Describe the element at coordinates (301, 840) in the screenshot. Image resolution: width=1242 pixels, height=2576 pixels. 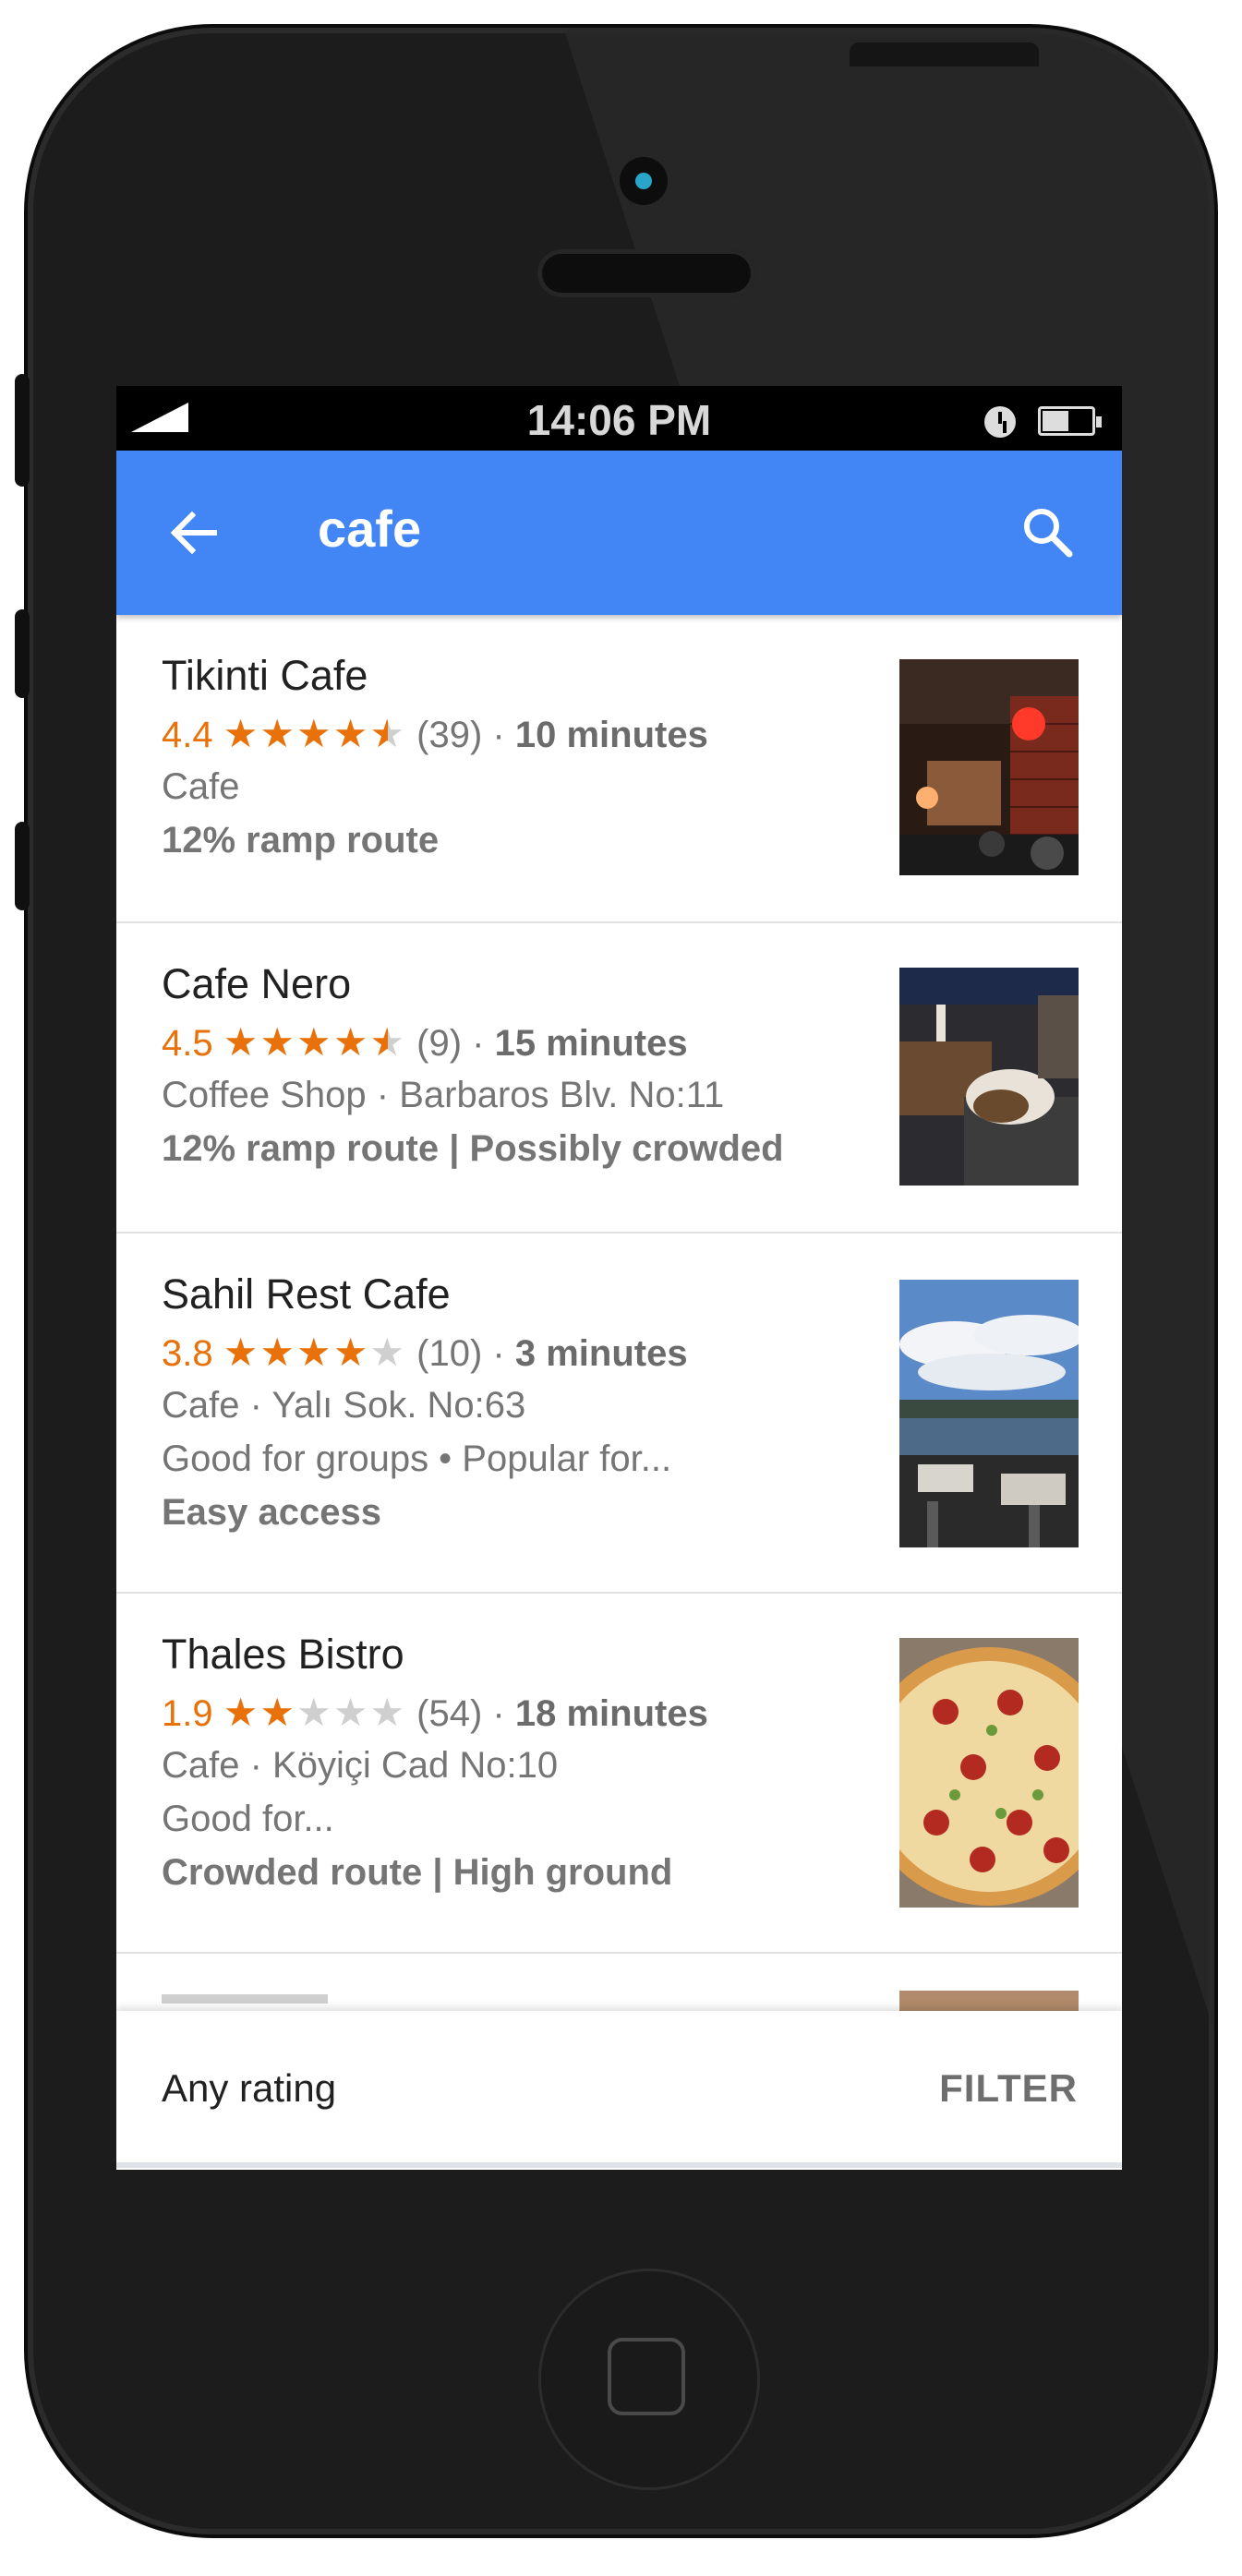
I see `accessibility-info: 12% ramp route` at that location.